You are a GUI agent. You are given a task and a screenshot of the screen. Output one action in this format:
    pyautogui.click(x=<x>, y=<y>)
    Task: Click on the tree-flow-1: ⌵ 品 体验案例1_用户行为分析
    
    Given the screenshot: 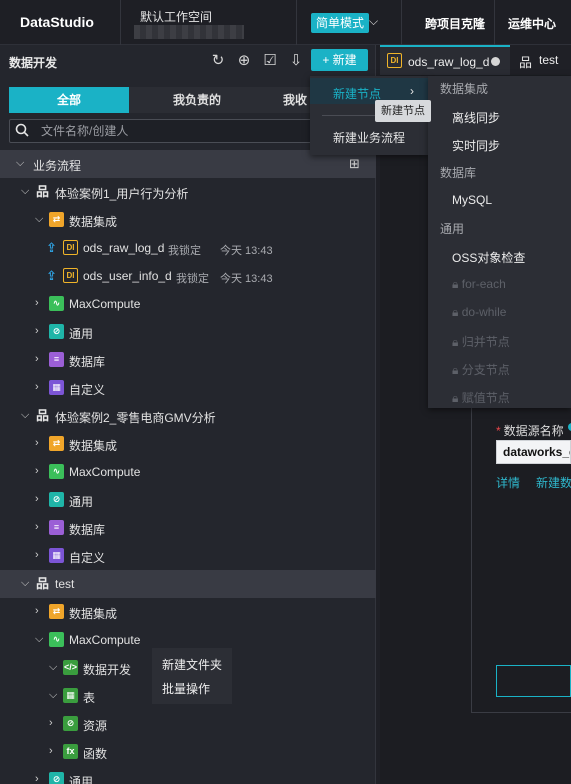 What is the action you would take?
    pyautogui.click(x=188, y=192)
    